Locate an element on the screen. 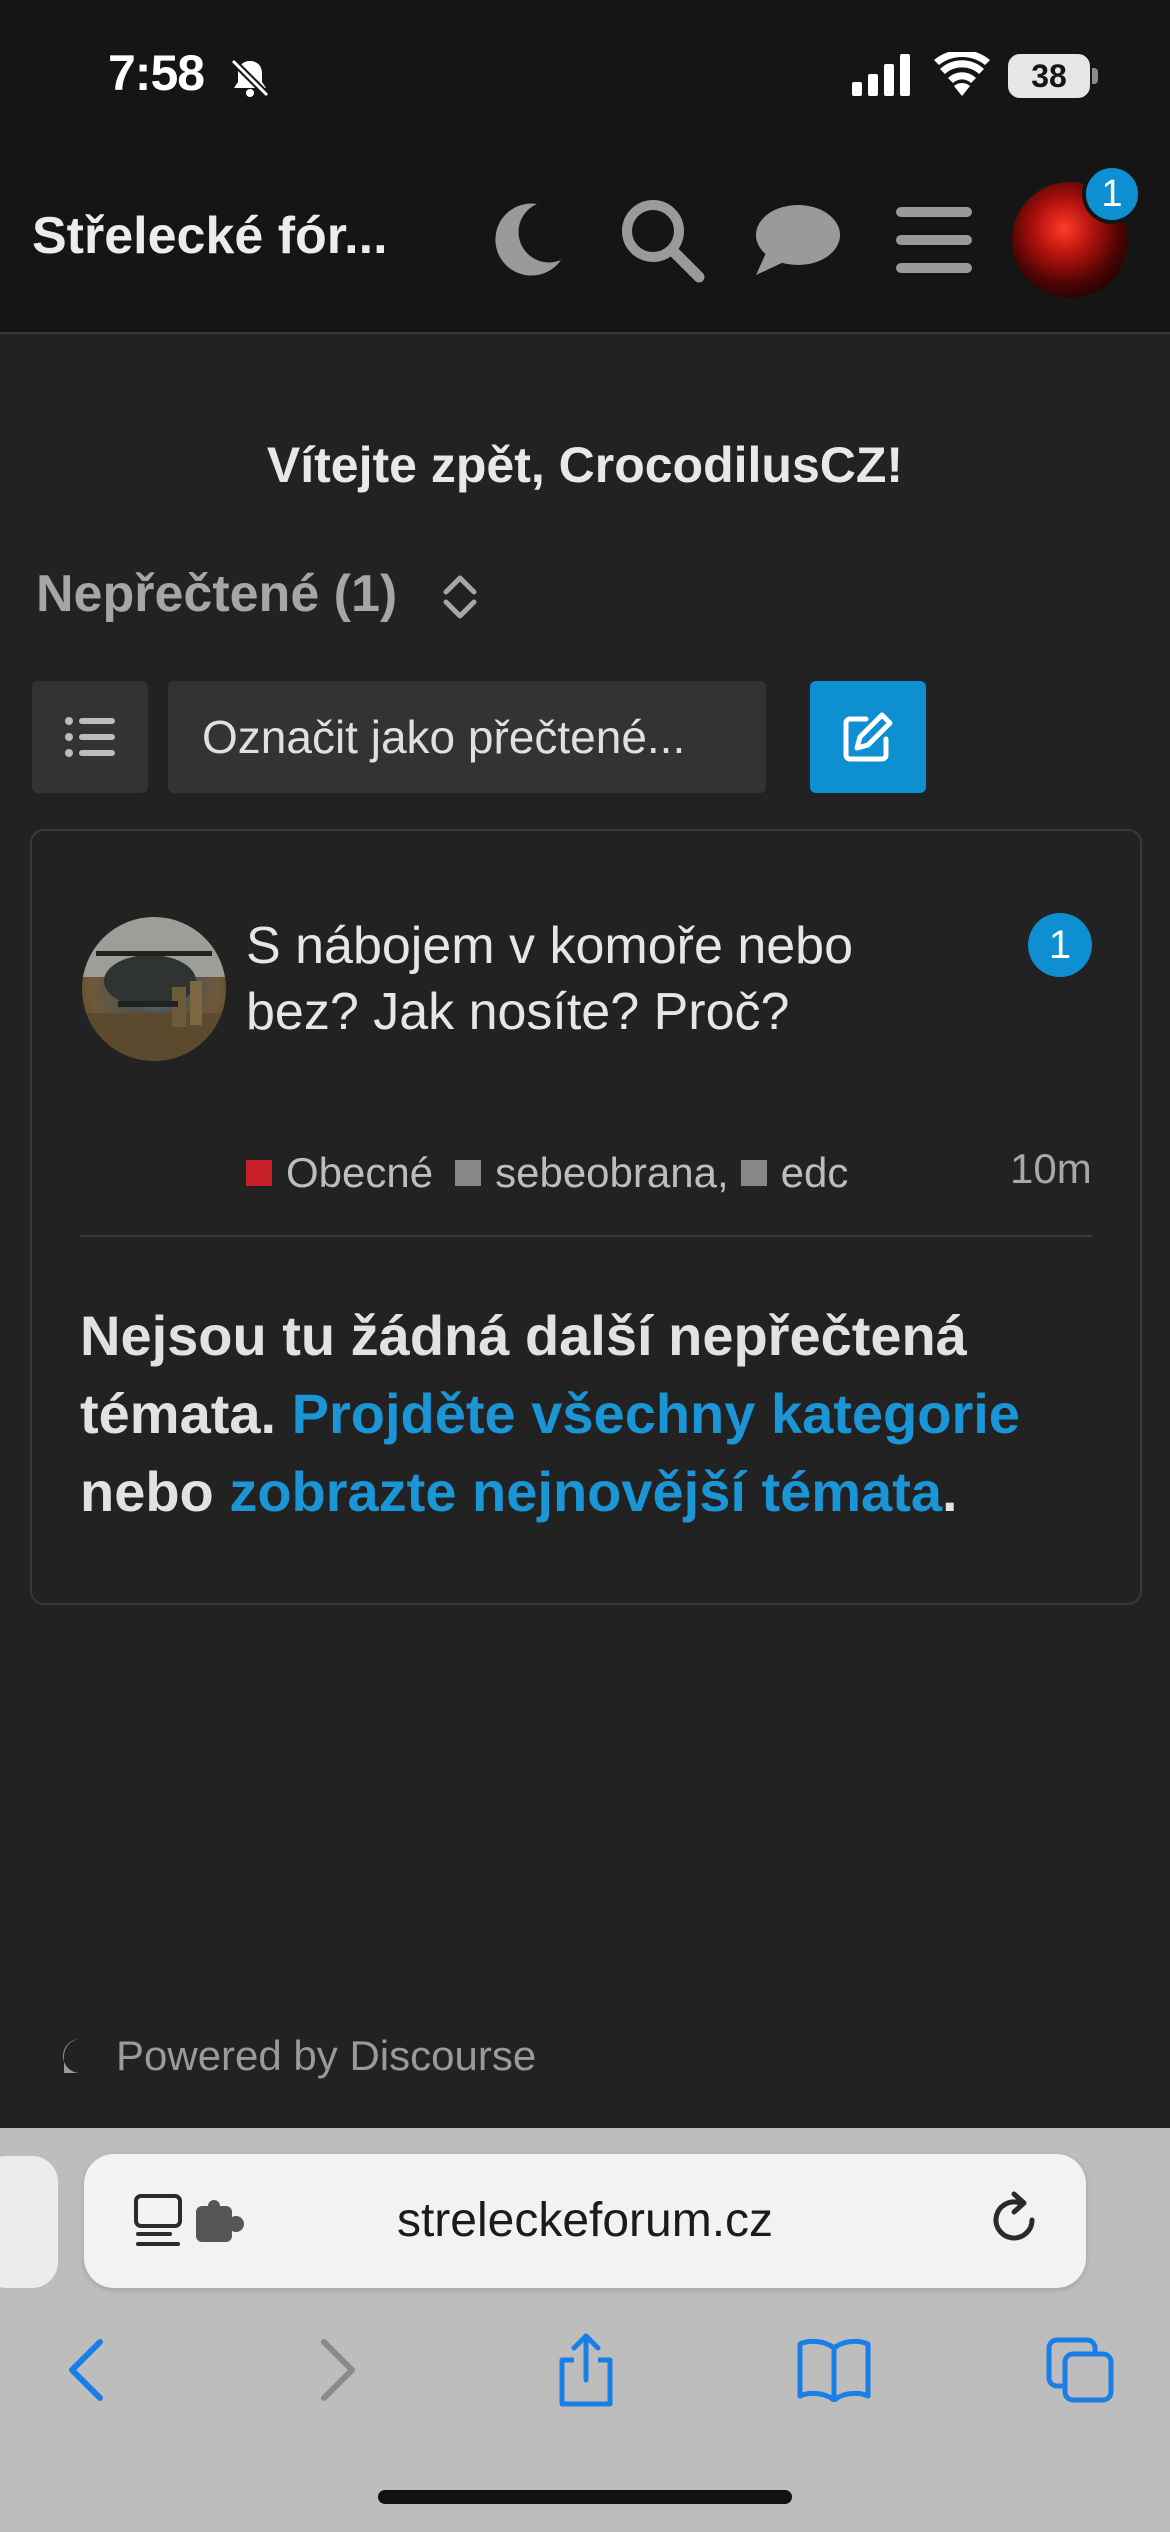 The image size is (1170, 2532). chevron-right-icon is located at coordinates (338, 2370).